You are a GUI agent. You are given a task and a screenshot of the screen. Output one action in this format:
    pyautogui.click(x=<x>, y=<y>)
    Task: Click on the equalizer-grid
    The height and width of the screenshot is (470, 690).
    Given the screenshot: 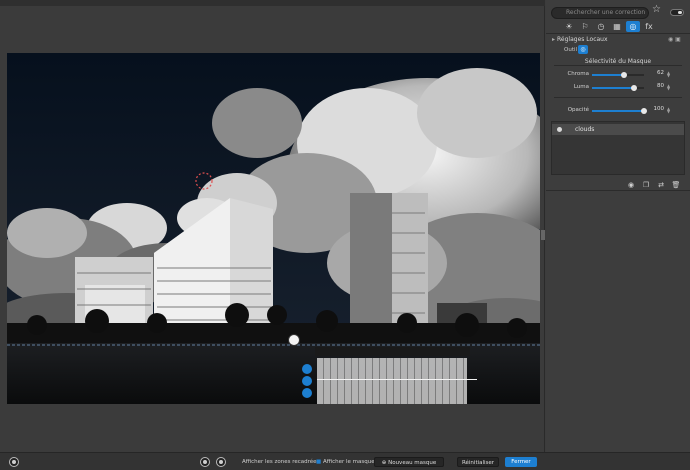 What is the action you would take?
    pyautogui.click(x=392, y=381)
    